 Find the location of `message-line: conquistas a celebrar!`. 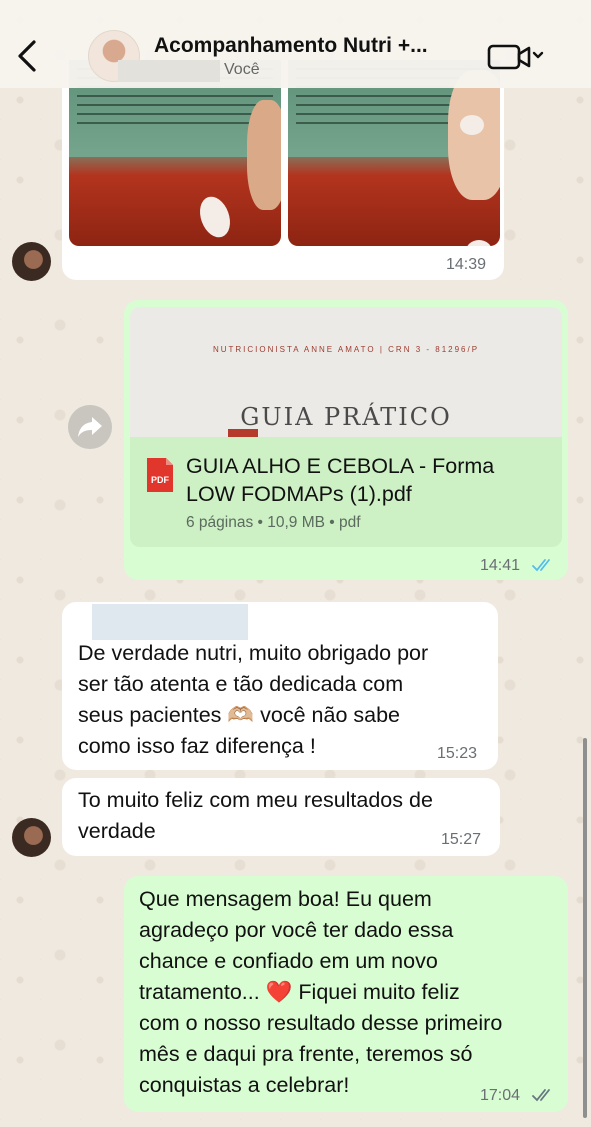

message-line: conquistas a celebrar! is located at coordinates (244, 1085).